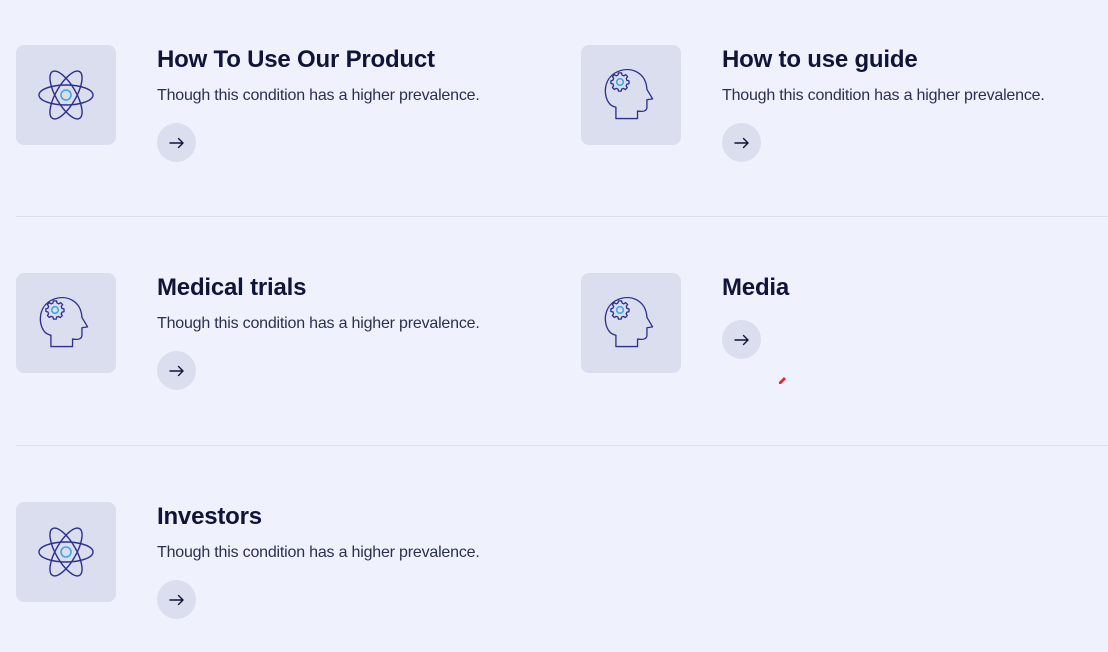 Image resolution: width=1108 pixels, height=652 pixels. What do you see at coordinates (820, 59) in the screenshot?
I see `card-title: How to use guide` at bounding box center [820, 59].